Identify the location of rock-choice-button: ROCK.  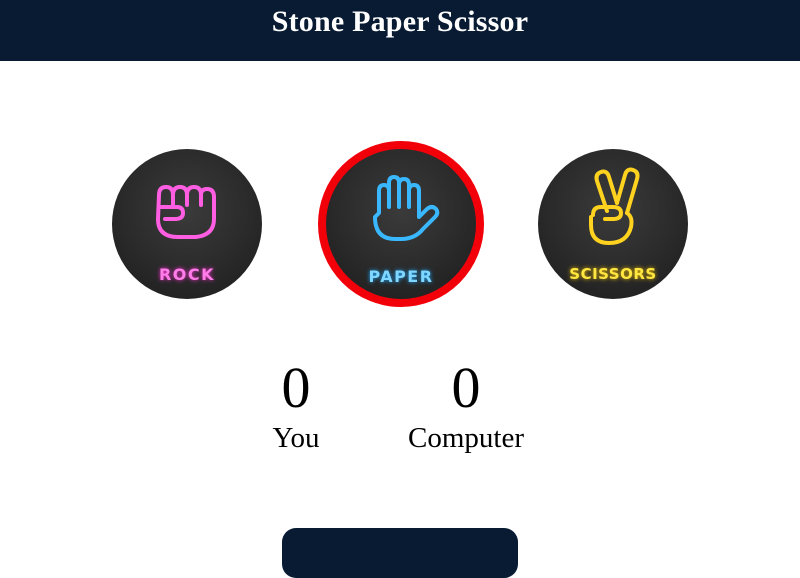
(187, 224).